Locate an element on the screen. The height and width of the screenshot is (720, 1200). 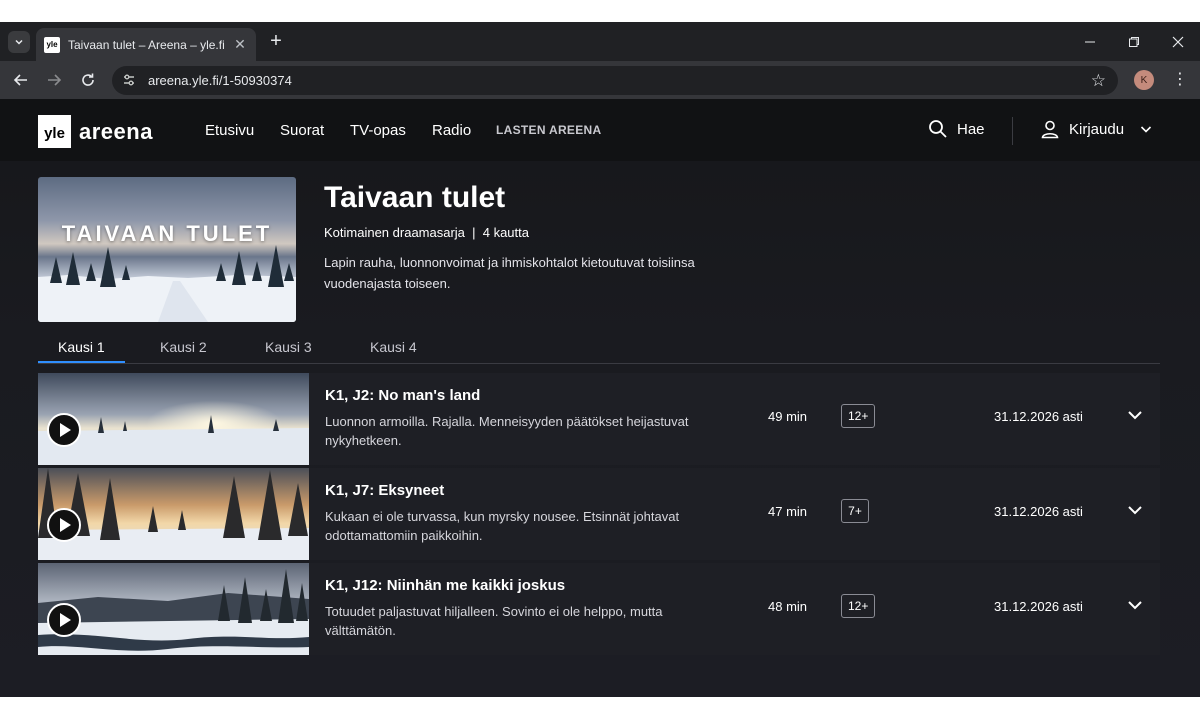
address-bar: areena.yle.fi/1-50930374 ☆ is located at coordinates (615, 80).